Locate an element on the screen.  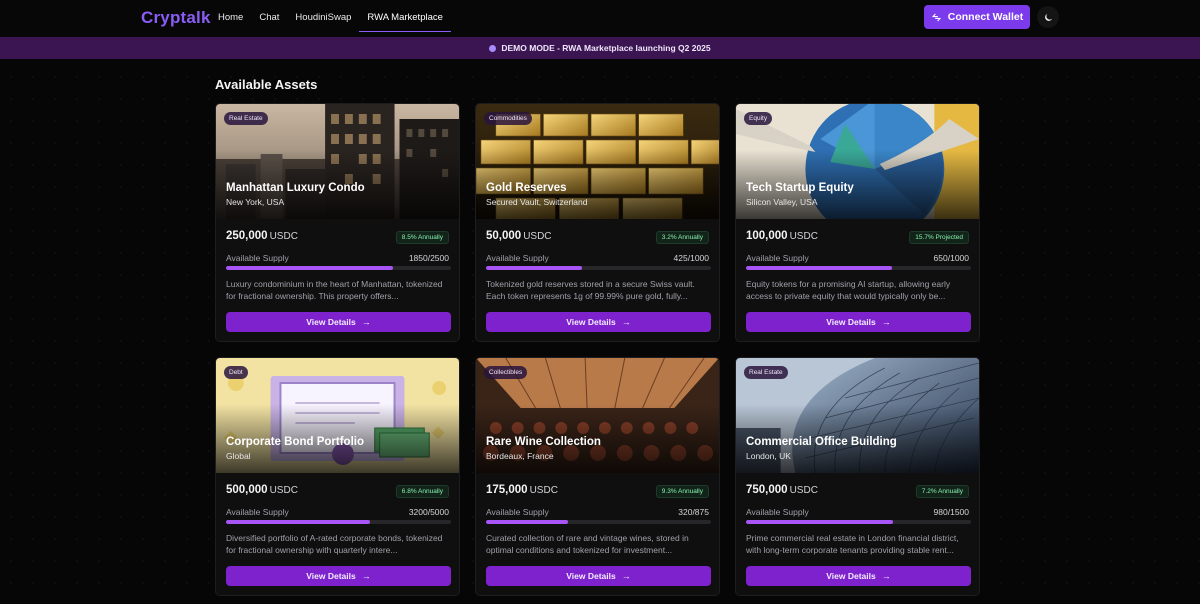
status-dot-icon is located at coordinates (493, 48).